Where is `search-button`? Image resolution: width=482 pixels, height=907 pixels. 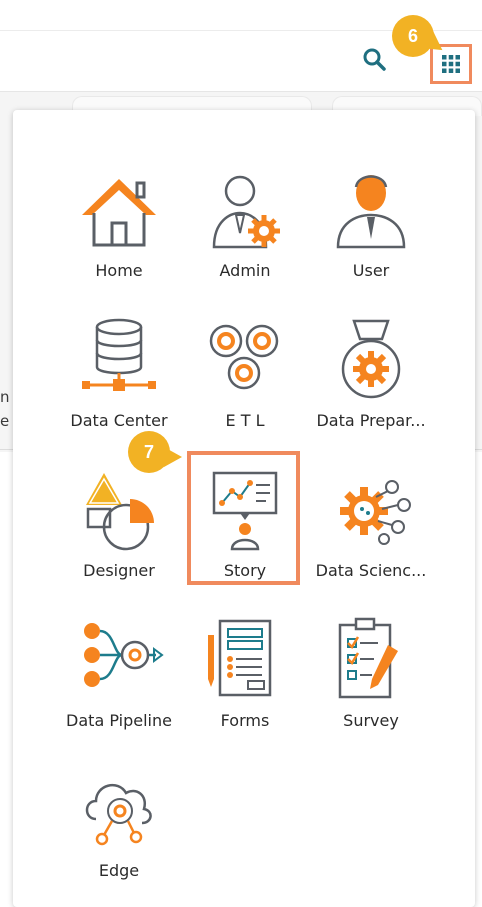
search-button is located at coordinates (375, 60).